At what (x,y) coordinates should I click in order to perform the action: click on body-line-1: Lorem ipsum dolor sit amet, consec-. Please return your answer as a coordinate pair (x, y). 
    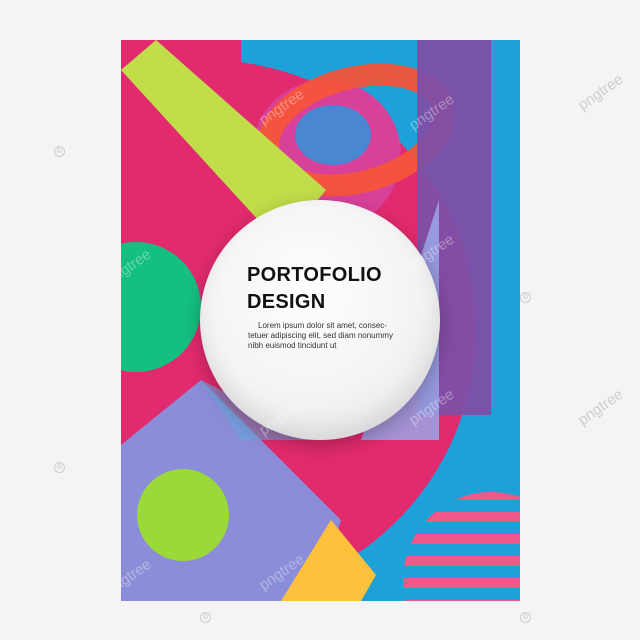
    Looking at the image, I should click on (322, 325).